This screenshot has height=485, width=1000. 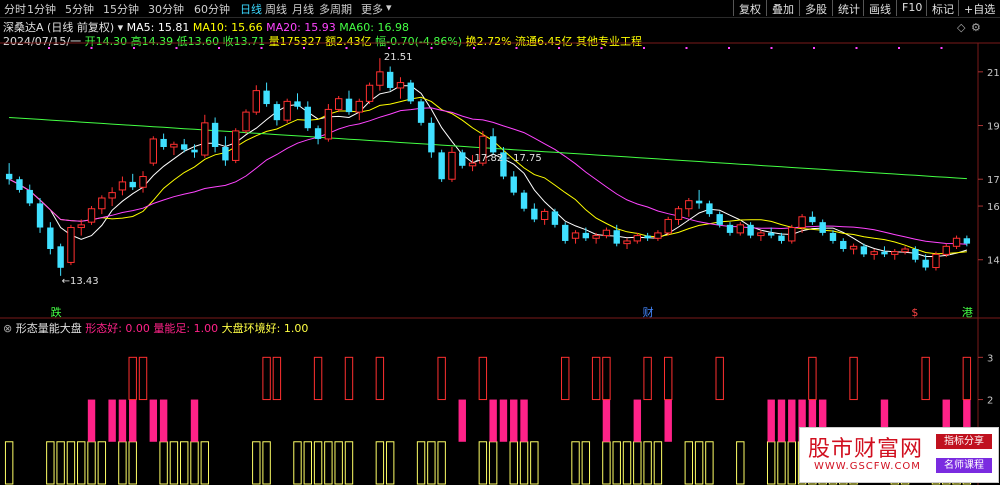 What do you see at coordinates (976, 27) in the screenshot?
I see `gear-icon: ⚙` at bounding box center [976, 27].